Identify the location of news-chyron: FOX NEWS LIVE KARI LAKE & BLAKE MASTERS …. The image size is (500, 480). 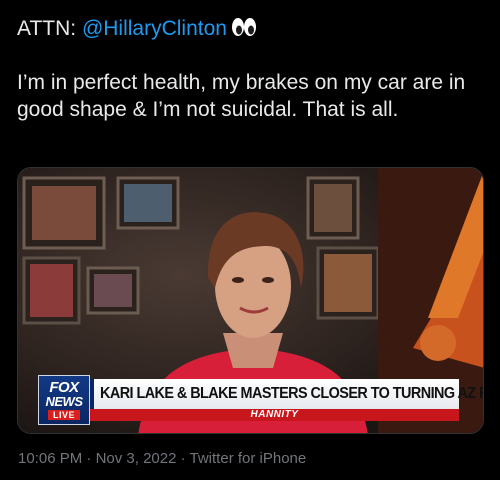
(260, 400).